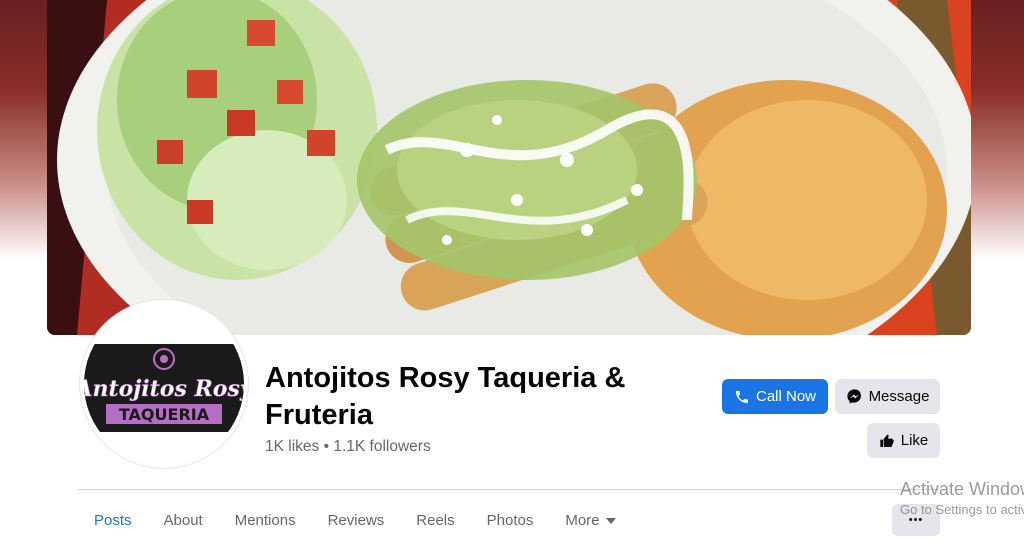 The image size is (1024, 543). I want to click on tab-label: Photos, so click(510, 520).